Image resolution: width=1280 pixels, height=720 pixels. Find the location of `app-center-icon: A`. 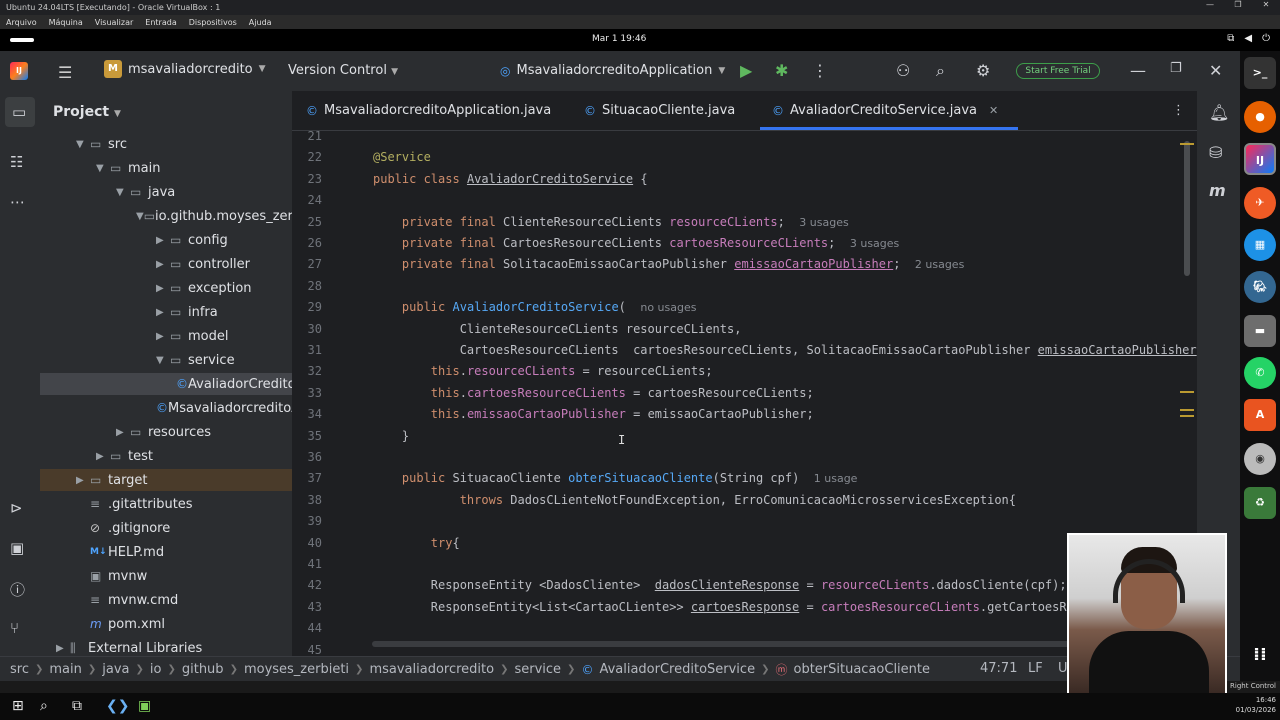

app-center-icon: A is located at coordinates (1260, 415).